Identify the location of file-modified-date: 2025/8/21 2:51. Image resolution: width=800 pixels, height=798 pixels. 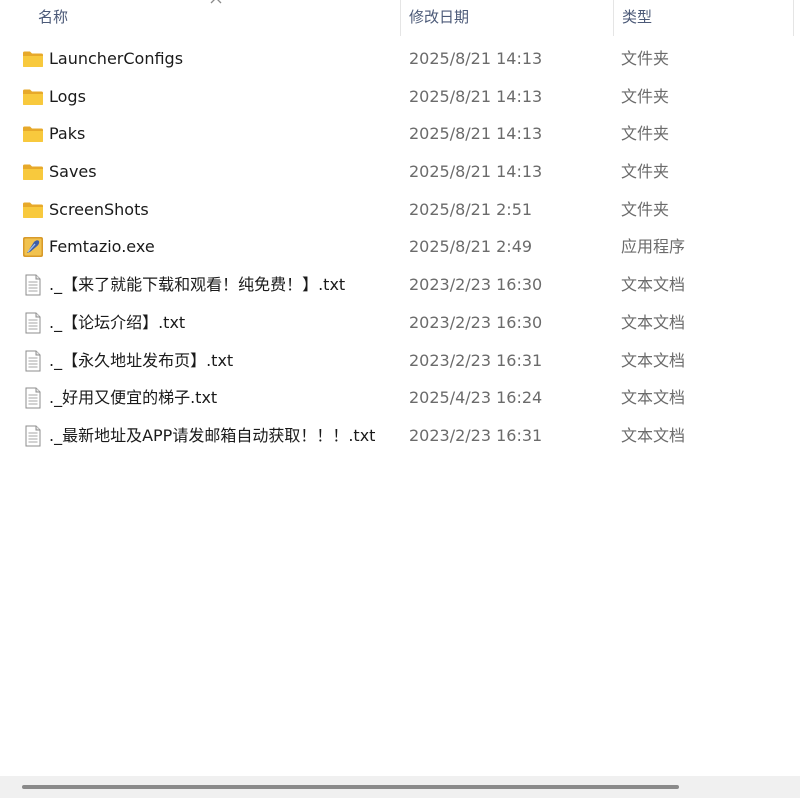
(471, 209).